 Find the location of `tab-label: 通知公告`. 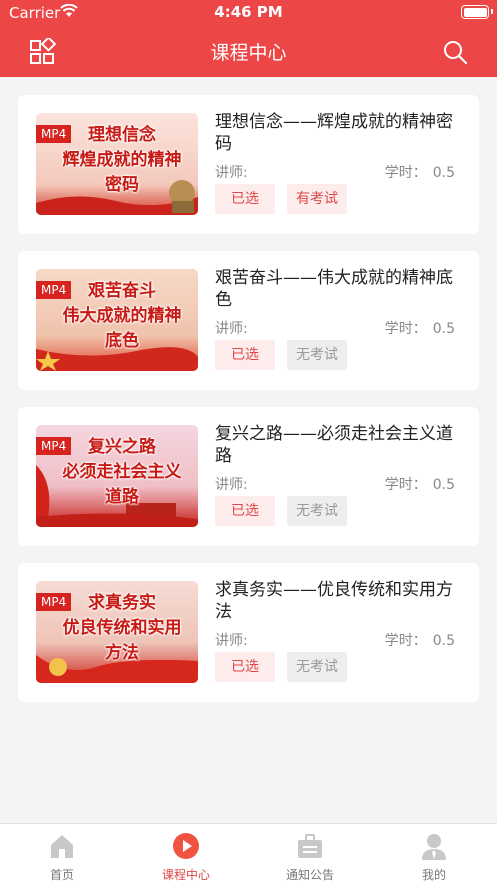

tab-label: 通知公告 is located at coordinates (309, 875).